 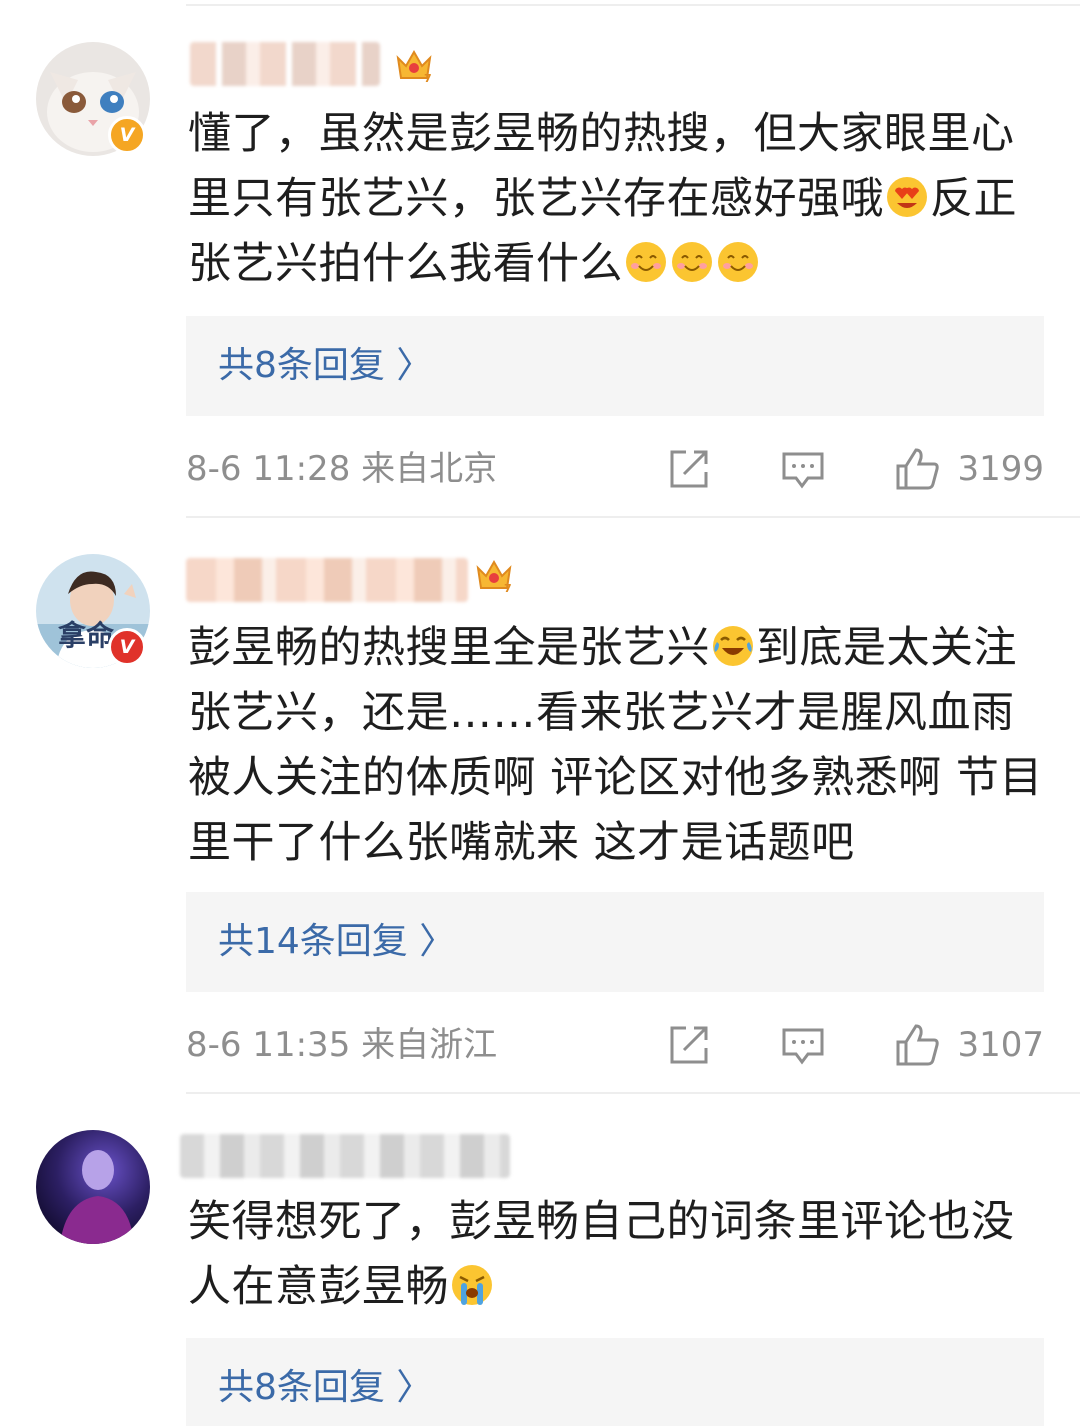 I want to click on comment-text-part: 彭昱畅的热搜里全是张艺兴, so click(x=449, y=648).